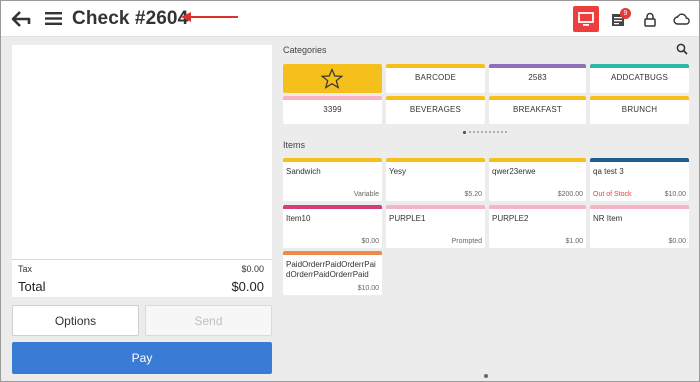 The image size is (700, 382). I want to click on customer-display-button, so click(586, 19).